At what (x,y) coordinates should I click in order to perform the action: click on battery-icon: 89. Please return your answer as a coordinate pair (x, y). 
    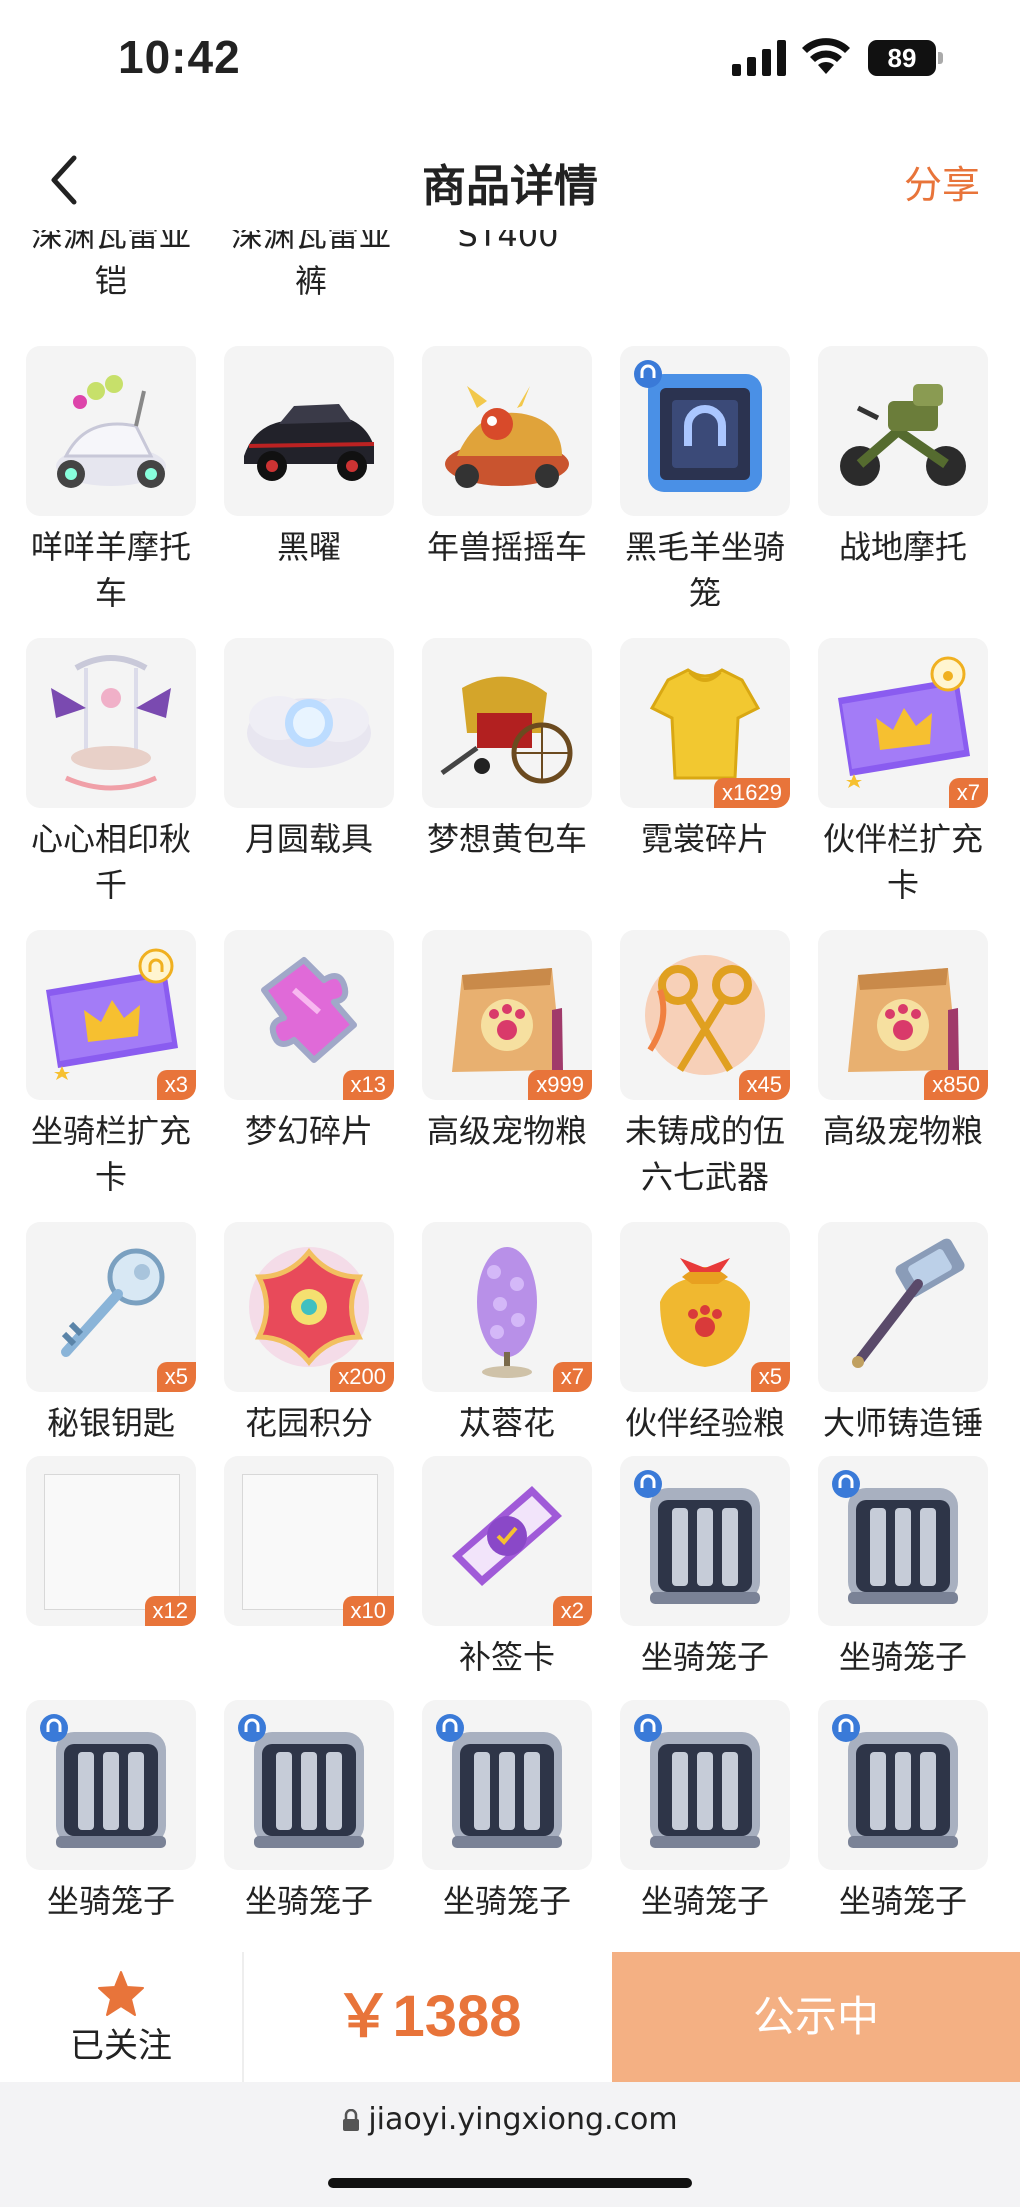
    Looking at the image, I should click on (906, 58).